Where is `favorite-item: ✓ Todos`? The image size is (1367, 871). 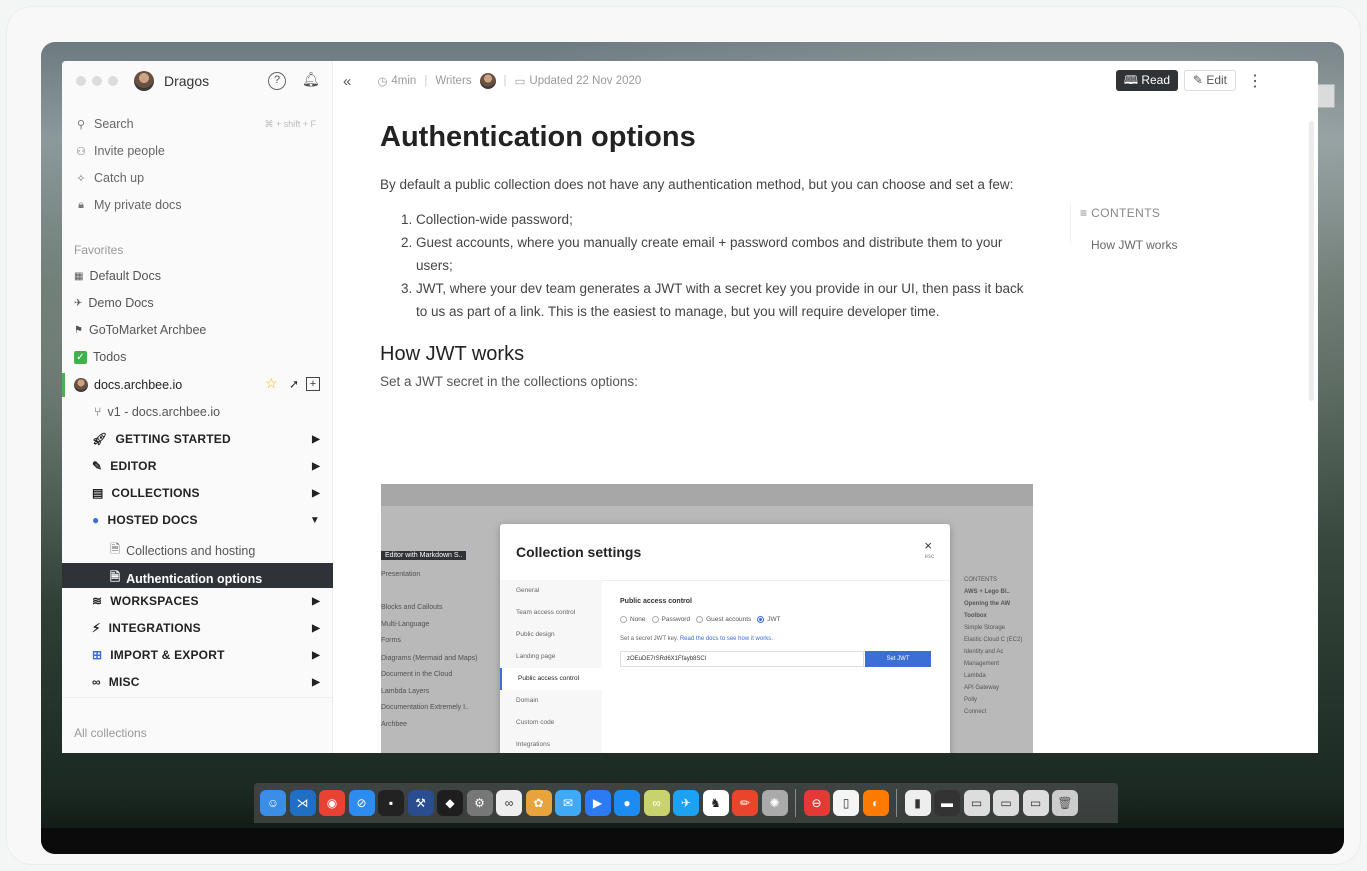 favorite-item: ✓ Todos is located at coordinates (100, 357).